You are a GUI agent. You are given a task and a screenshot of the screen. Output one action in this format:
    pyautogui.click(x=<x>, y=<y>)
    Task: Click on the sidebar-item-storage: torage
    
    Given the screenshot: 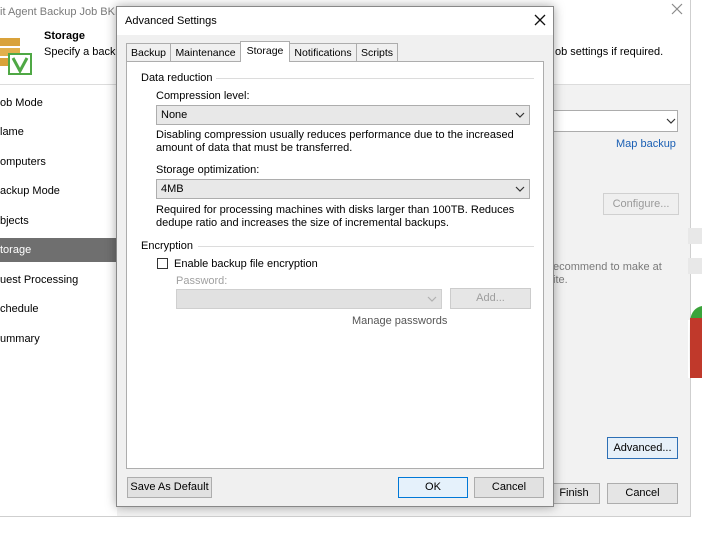 What is the action you would take?
    pyautogui.click(x=58, y=250)
    